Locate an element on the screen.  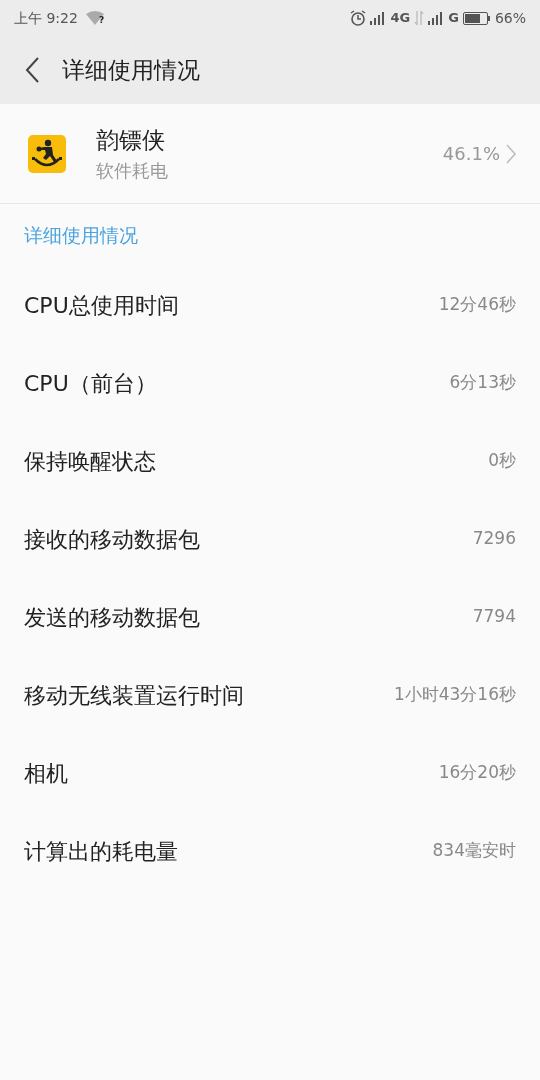
usage-label: CPU总使用时间 is located at coordinates (101, 305).